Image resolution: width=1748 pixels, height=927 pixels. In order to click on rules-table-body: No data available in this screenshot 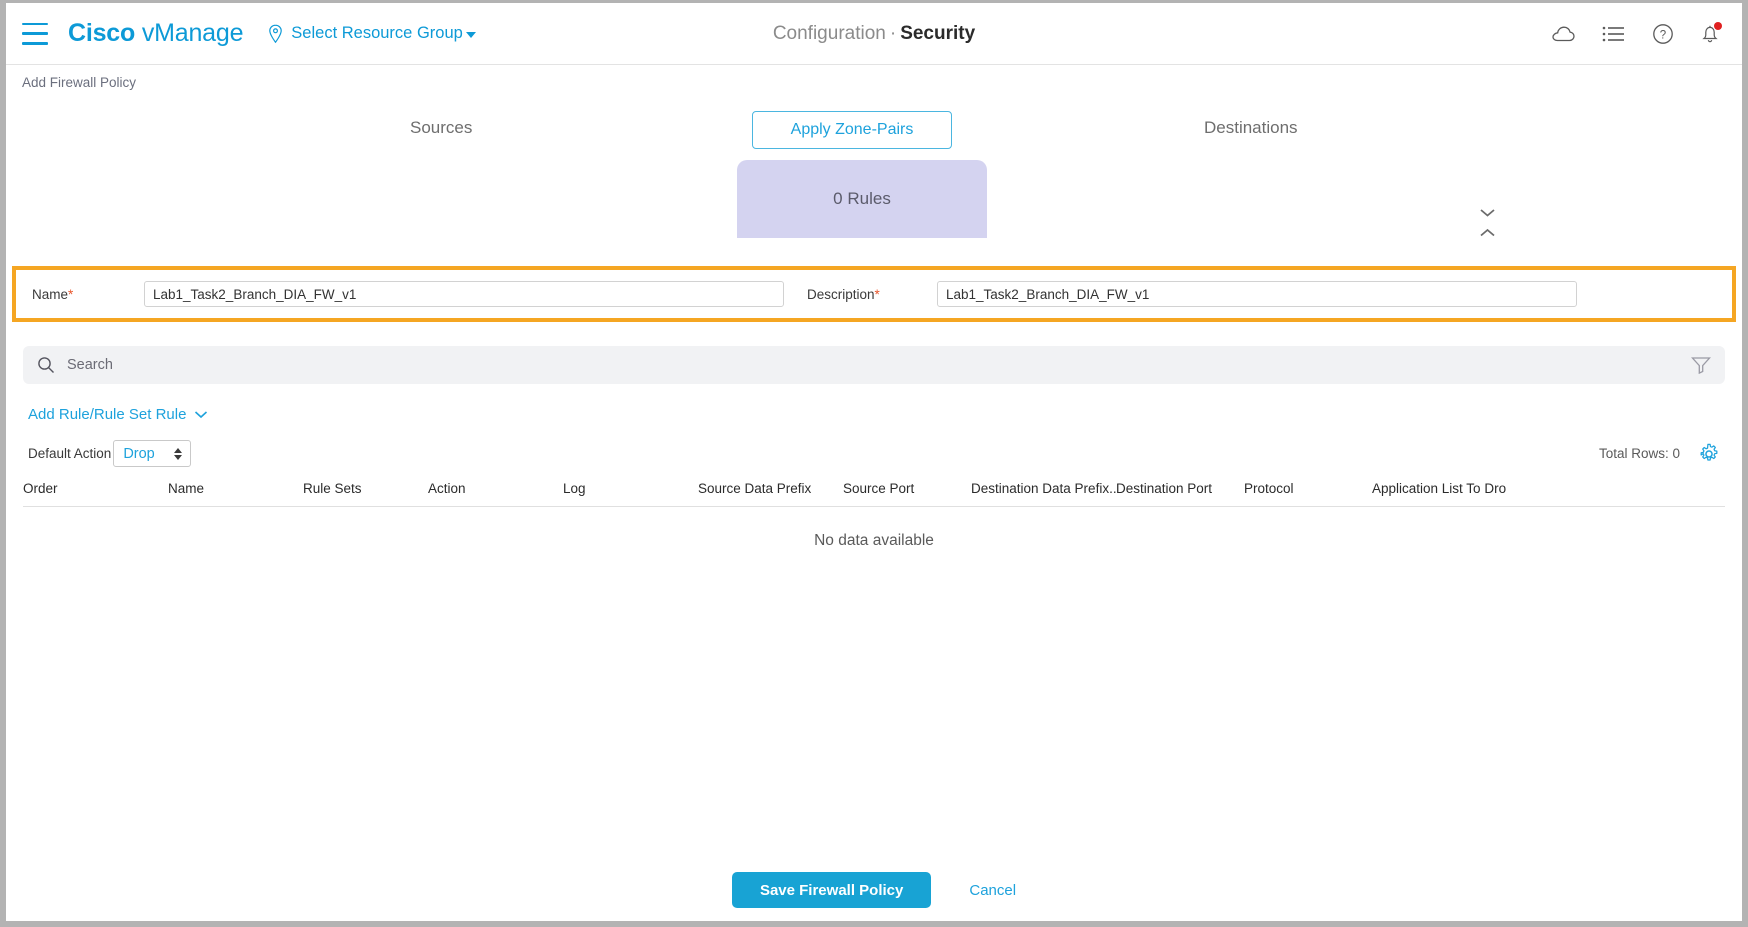, I will do `click(874, 529)`.